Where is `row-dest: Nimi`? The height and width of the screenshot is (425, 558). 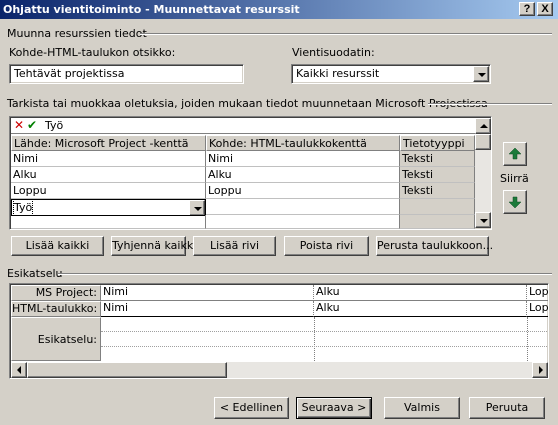
row-dest: Nimi is located at coordinates (303, 159).